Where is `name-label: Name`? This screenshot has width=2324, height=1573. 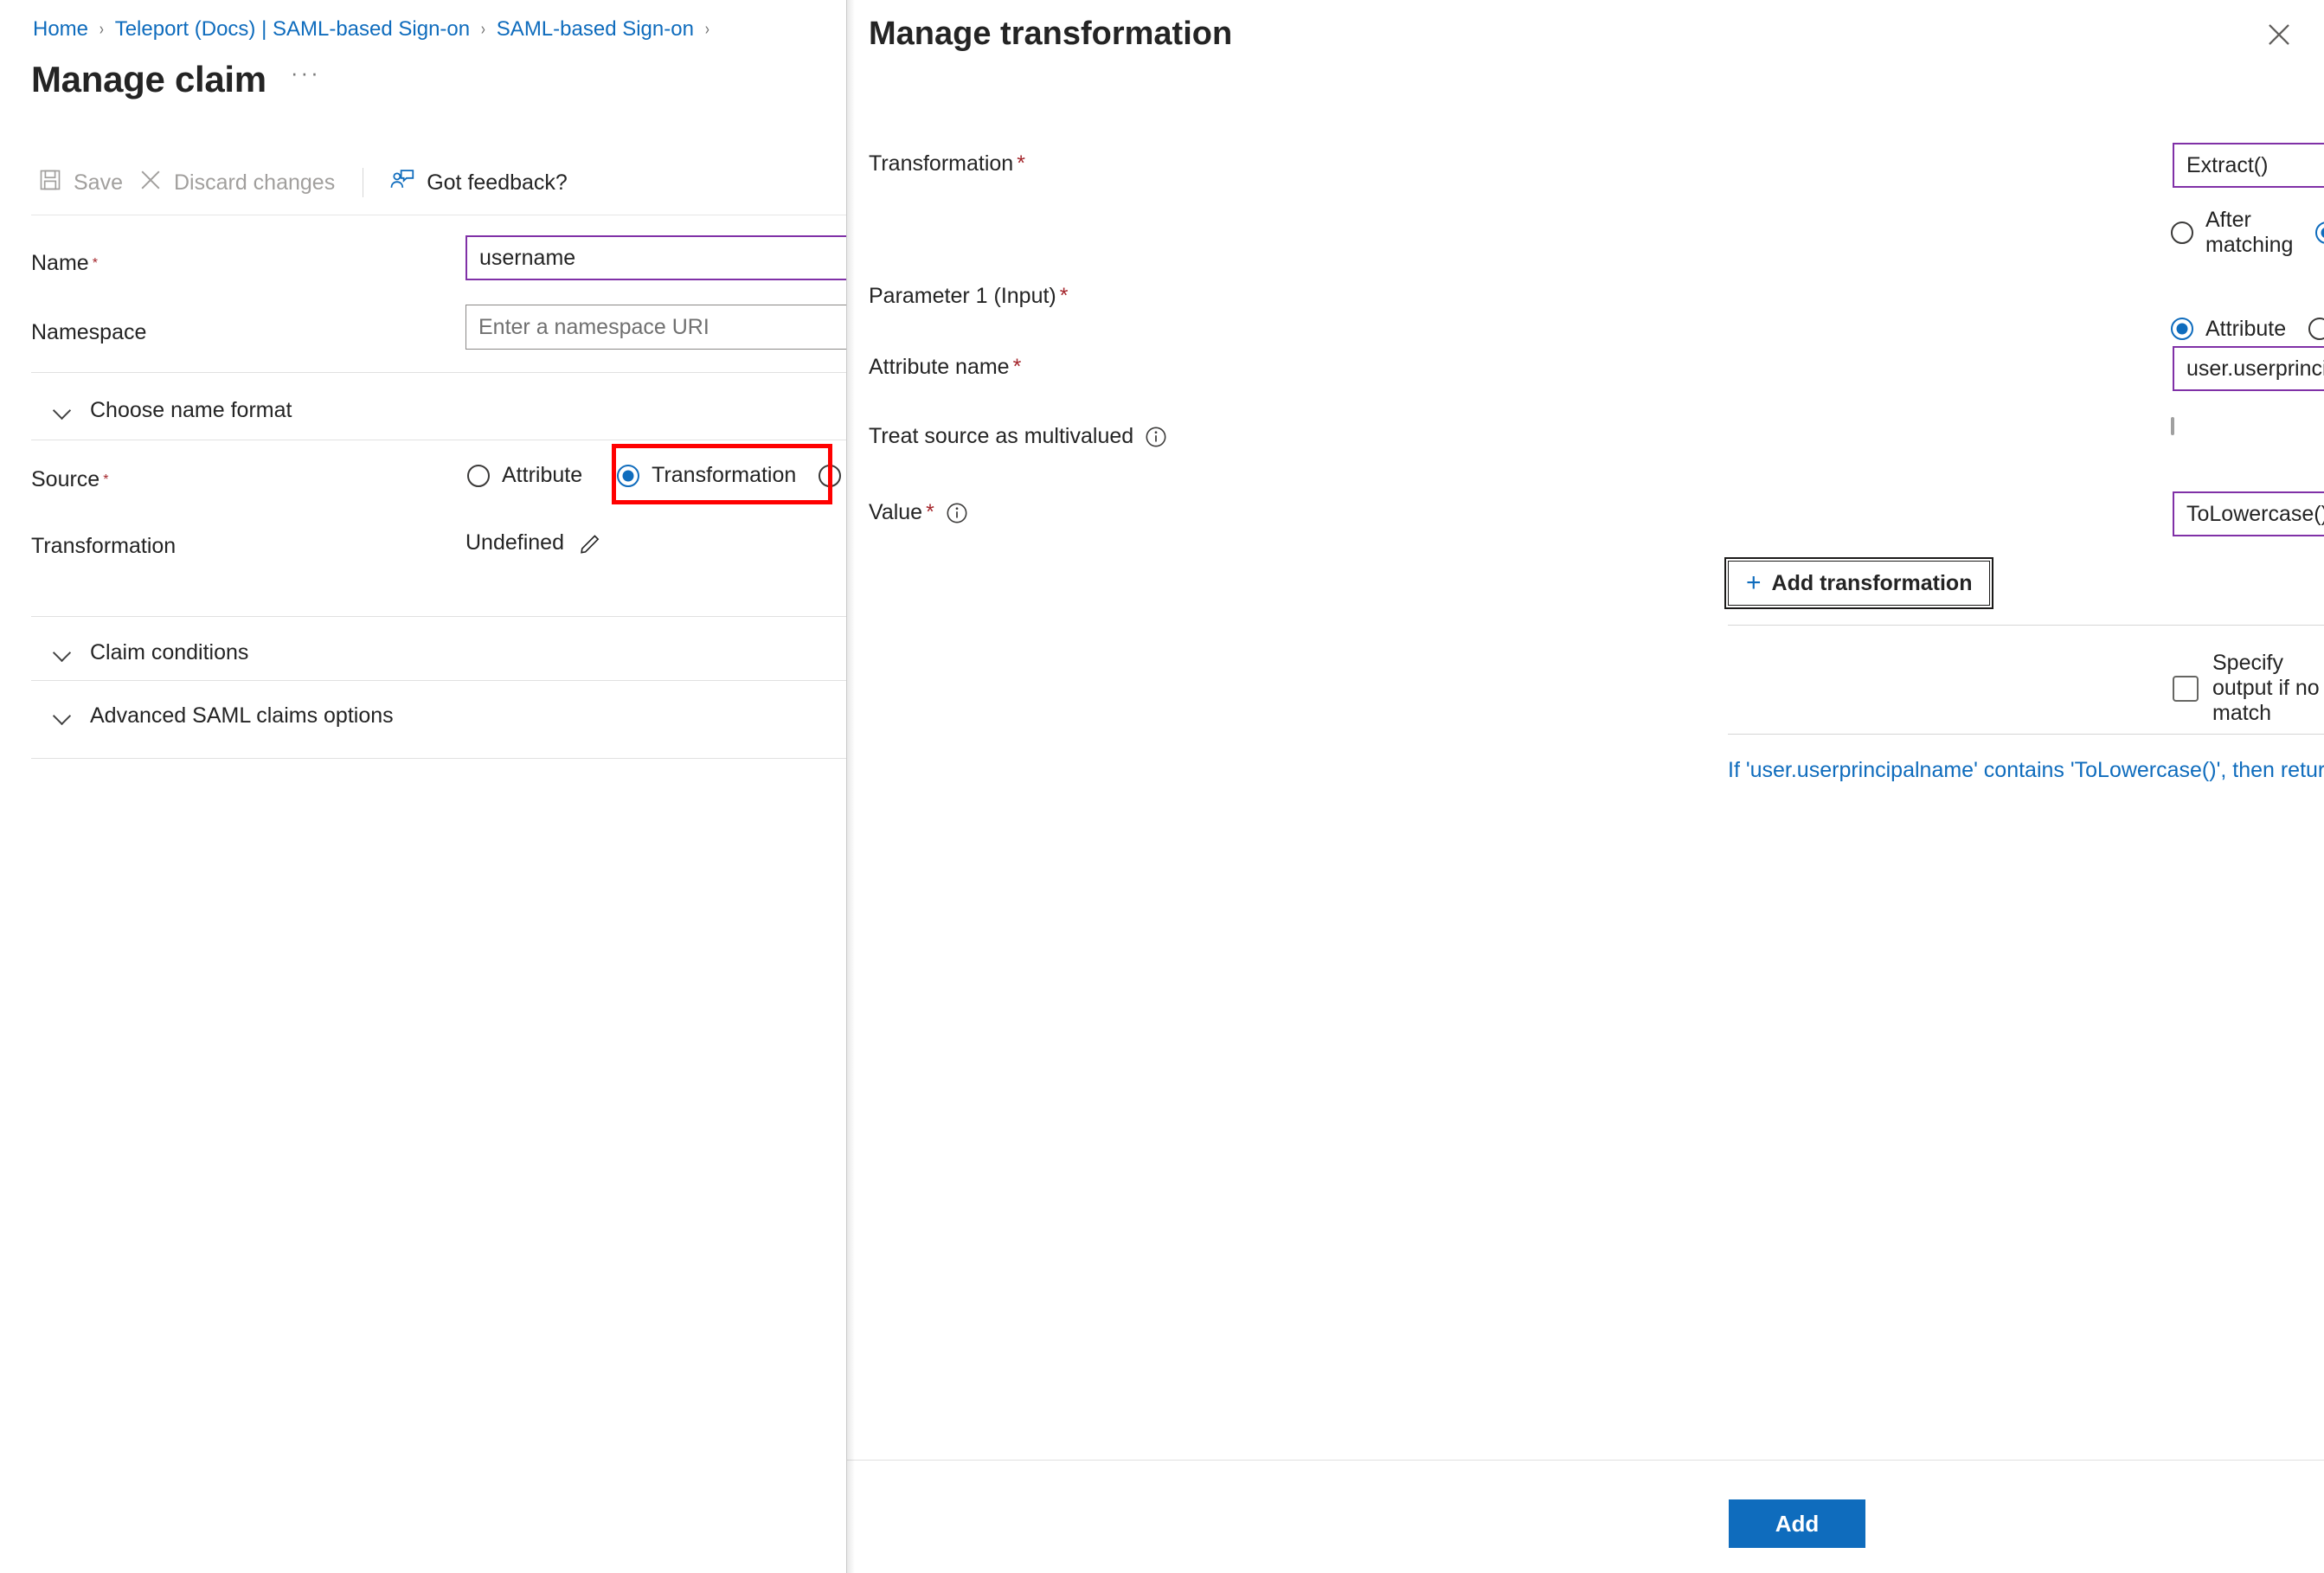 name-label: Name is located at coordinates (60, 263).